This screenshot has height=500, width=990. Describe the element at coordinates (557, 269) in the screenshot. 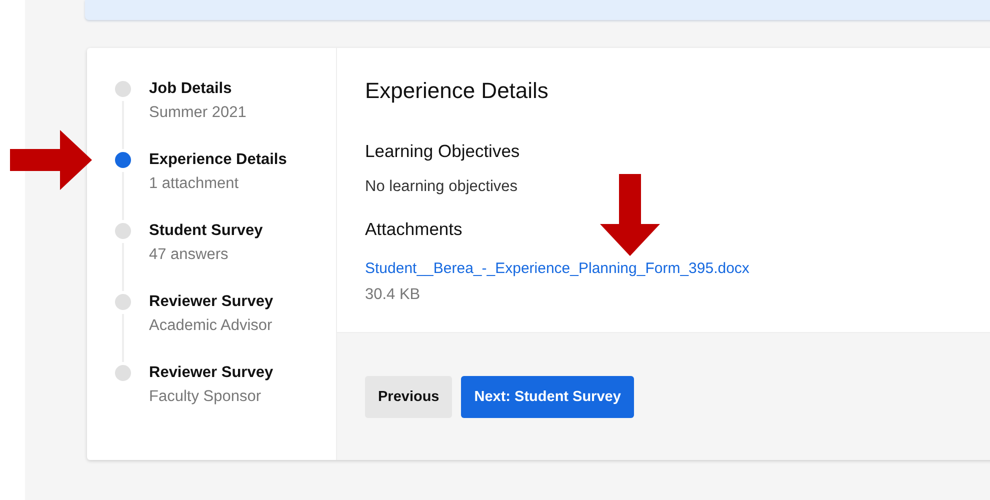

I see `attachment-link: Student__Berea_-_Experience_Planning_Form_395.docx` at that location.